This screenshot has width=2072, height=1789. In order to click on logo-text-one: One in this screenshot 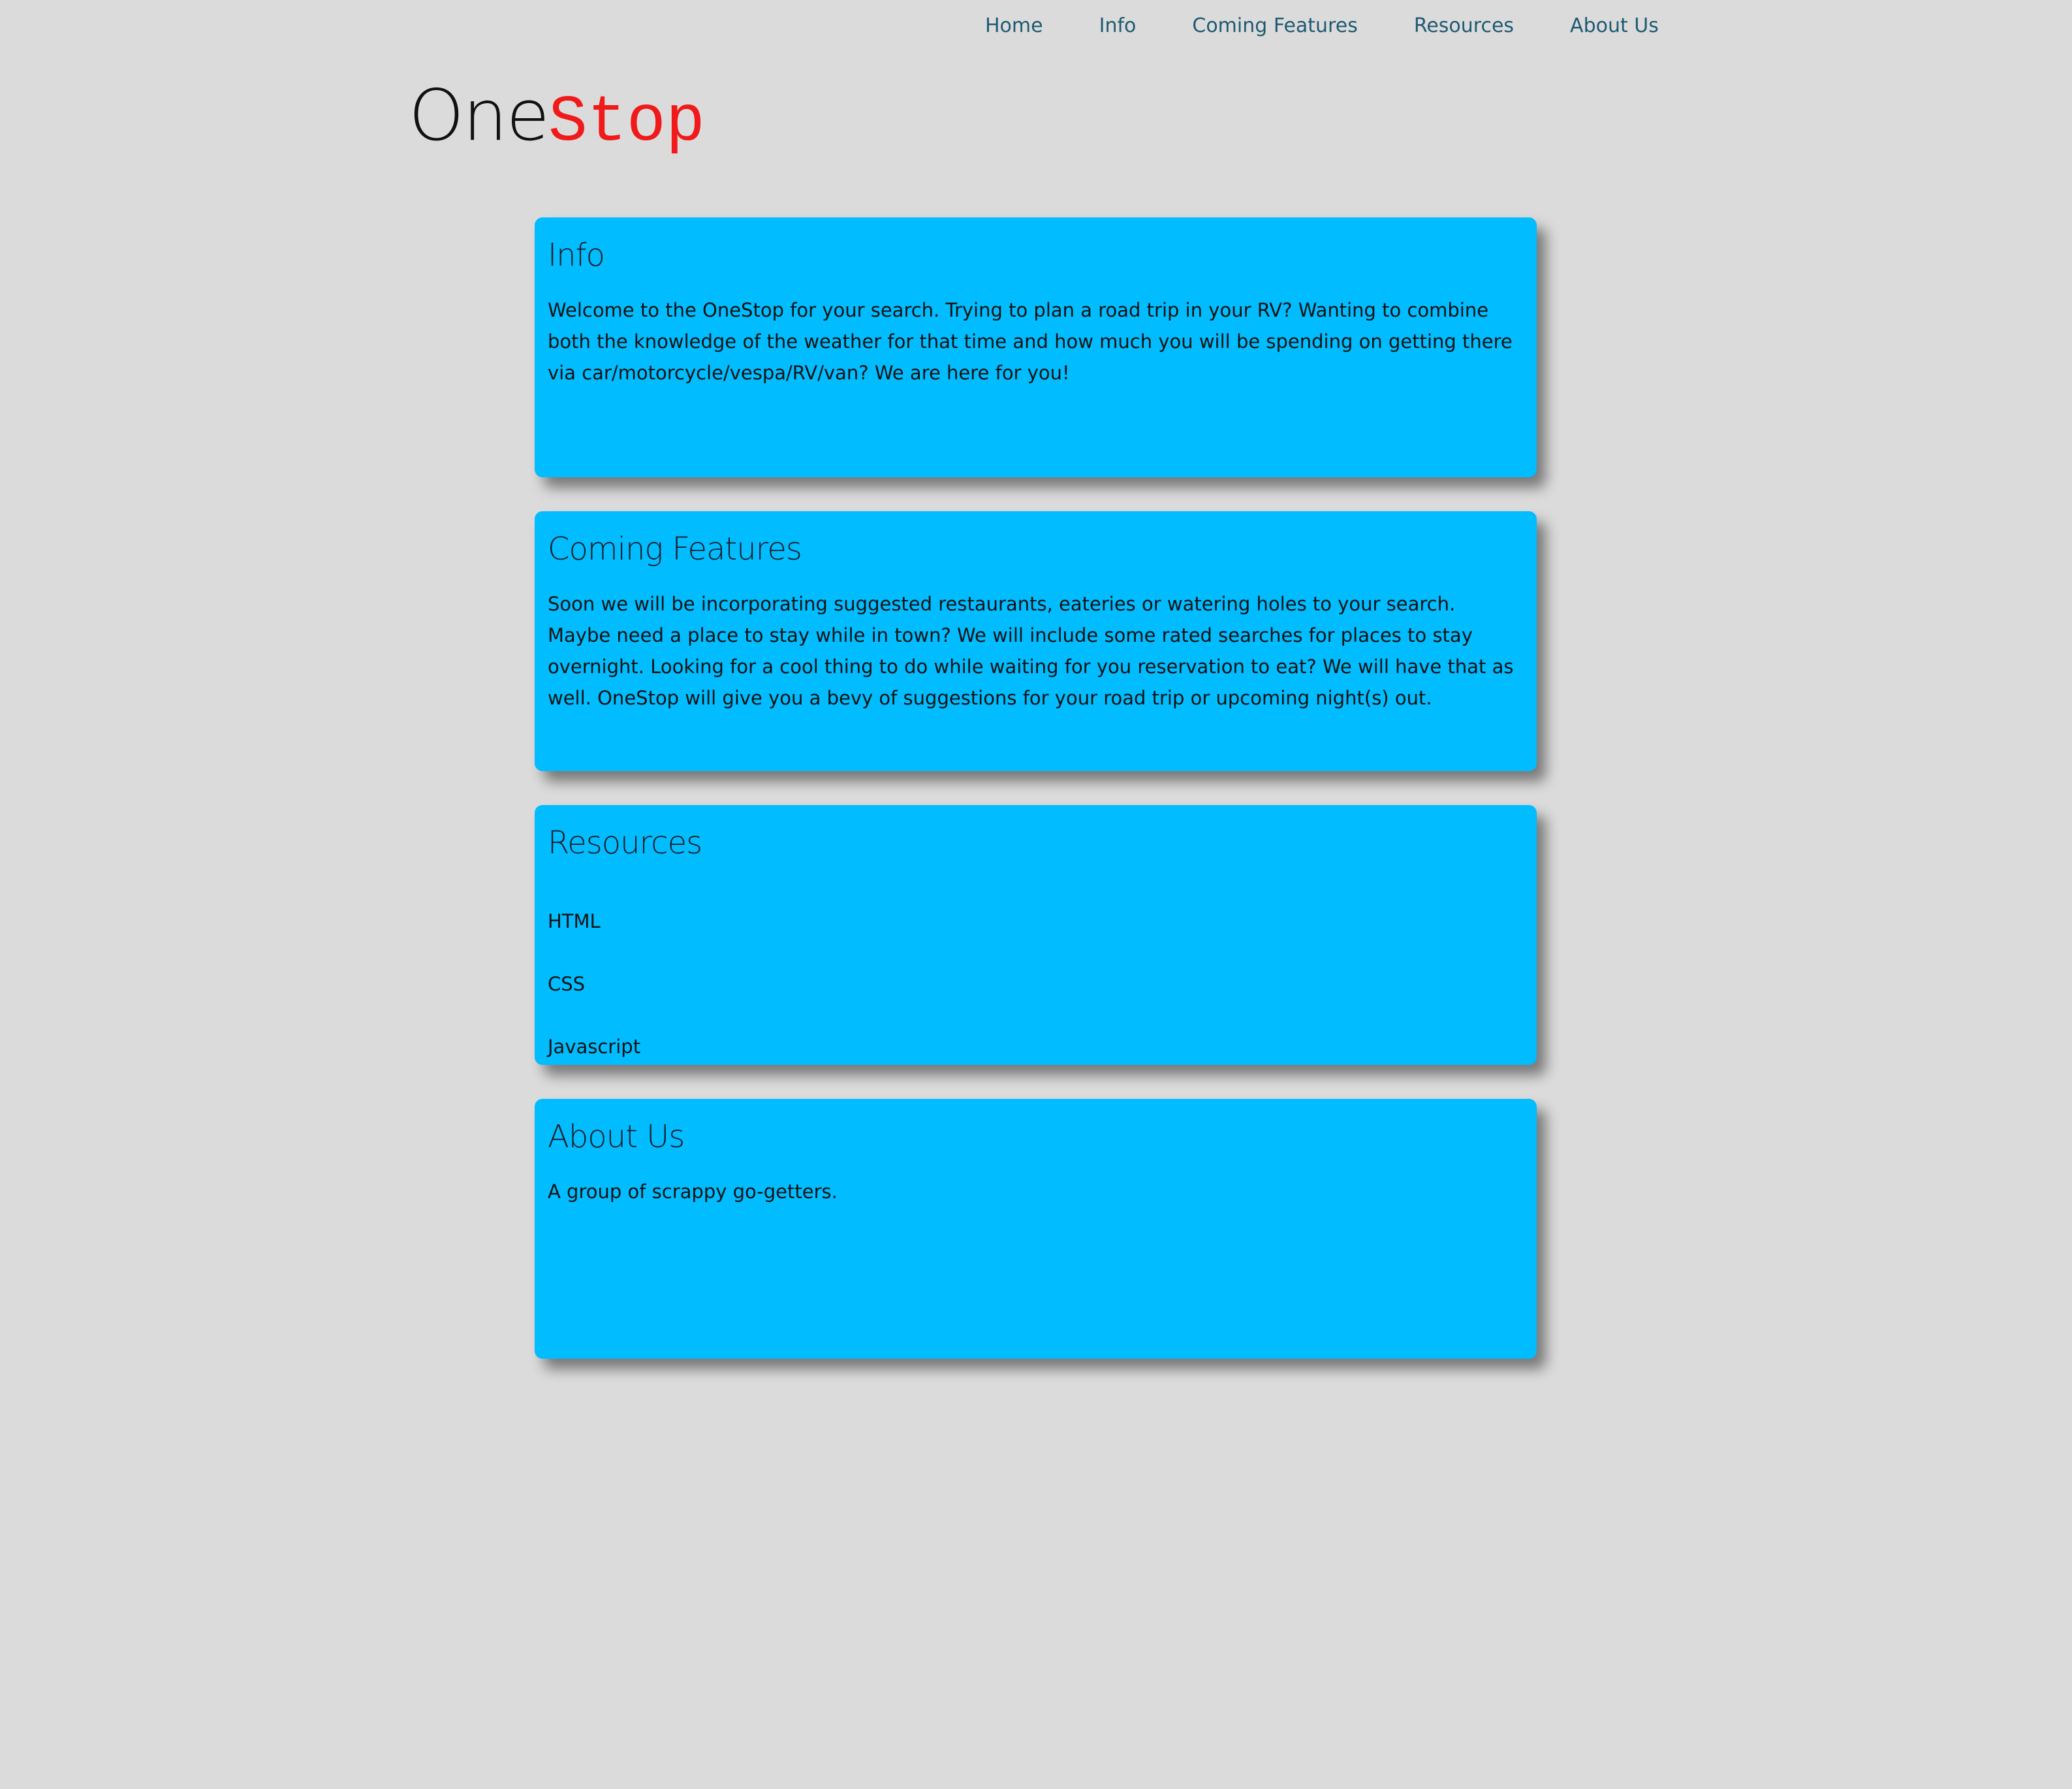, I will do `click(479, 116)`.